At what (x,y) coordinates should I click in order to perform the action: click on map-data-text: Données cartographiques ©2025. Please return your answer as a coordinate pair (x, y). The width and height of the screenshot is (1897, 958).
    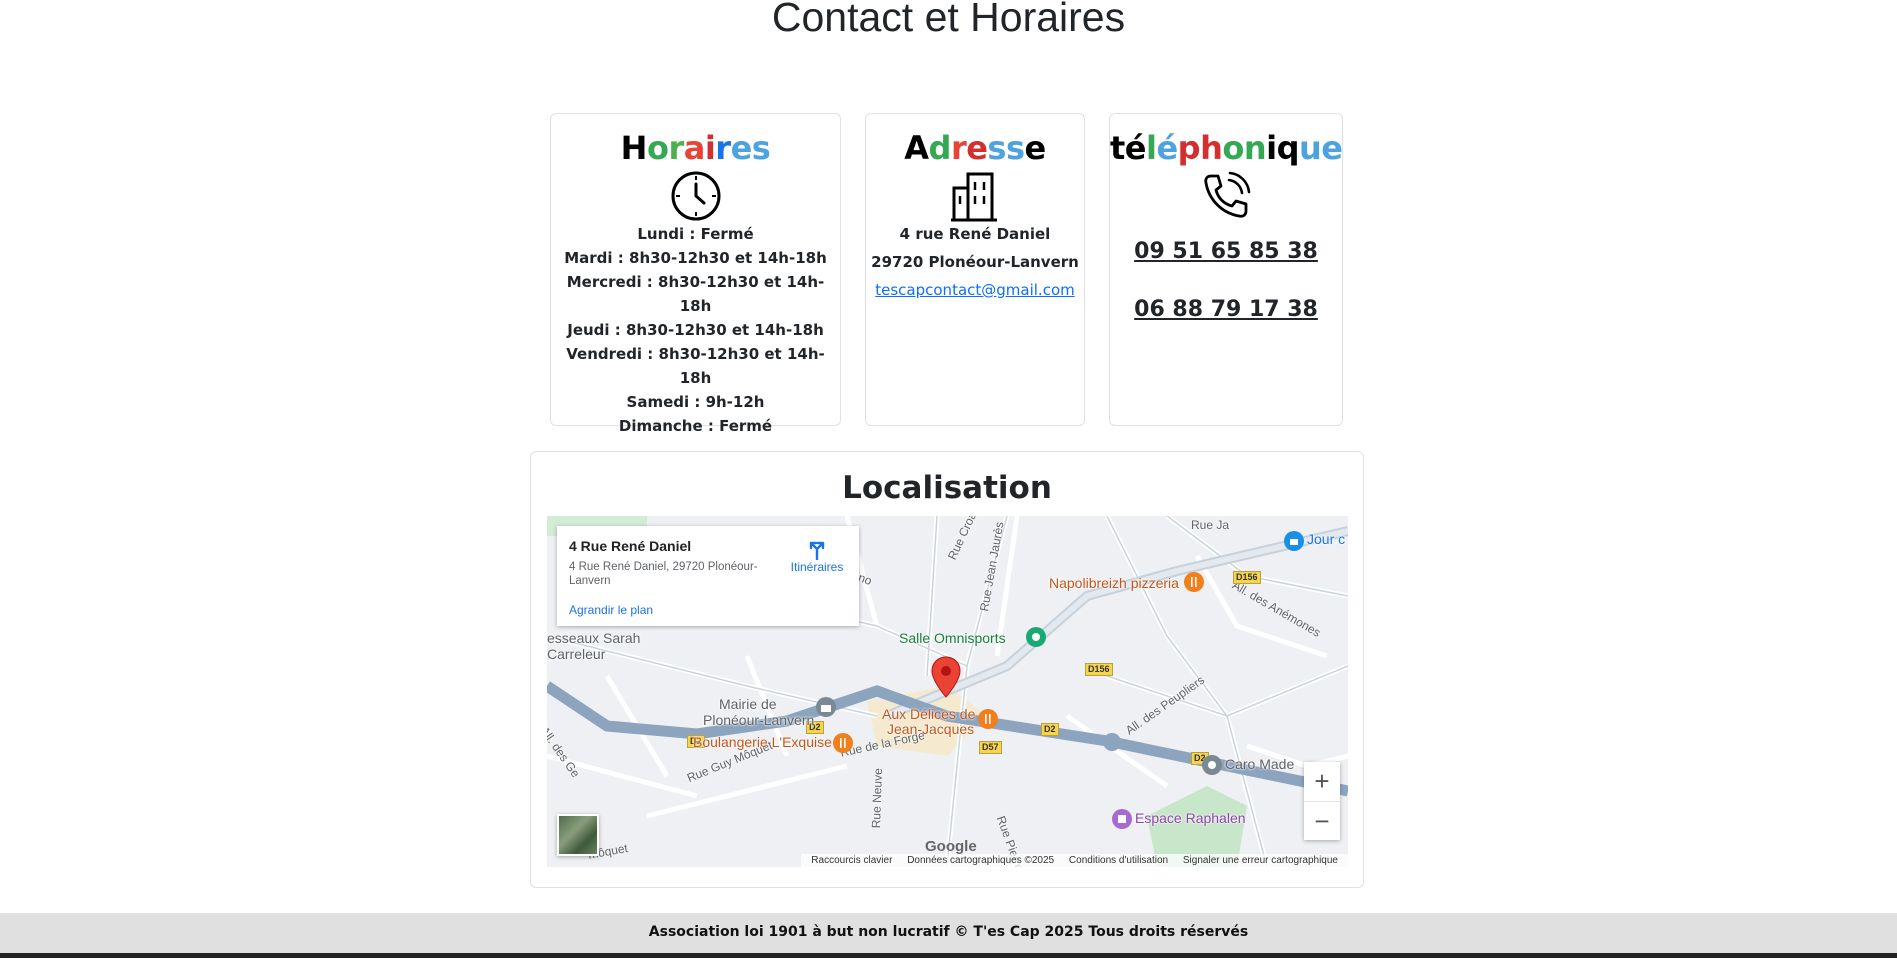
    Looking at the image, I should click on (981, 860).